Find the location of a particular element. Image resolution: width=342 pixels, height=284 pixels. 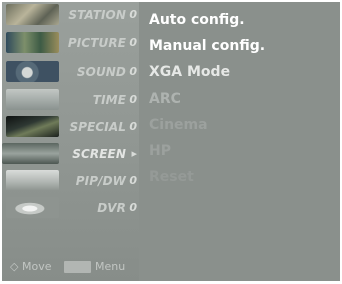

option-cinema: Cinema is located at coordinates (178, 125).